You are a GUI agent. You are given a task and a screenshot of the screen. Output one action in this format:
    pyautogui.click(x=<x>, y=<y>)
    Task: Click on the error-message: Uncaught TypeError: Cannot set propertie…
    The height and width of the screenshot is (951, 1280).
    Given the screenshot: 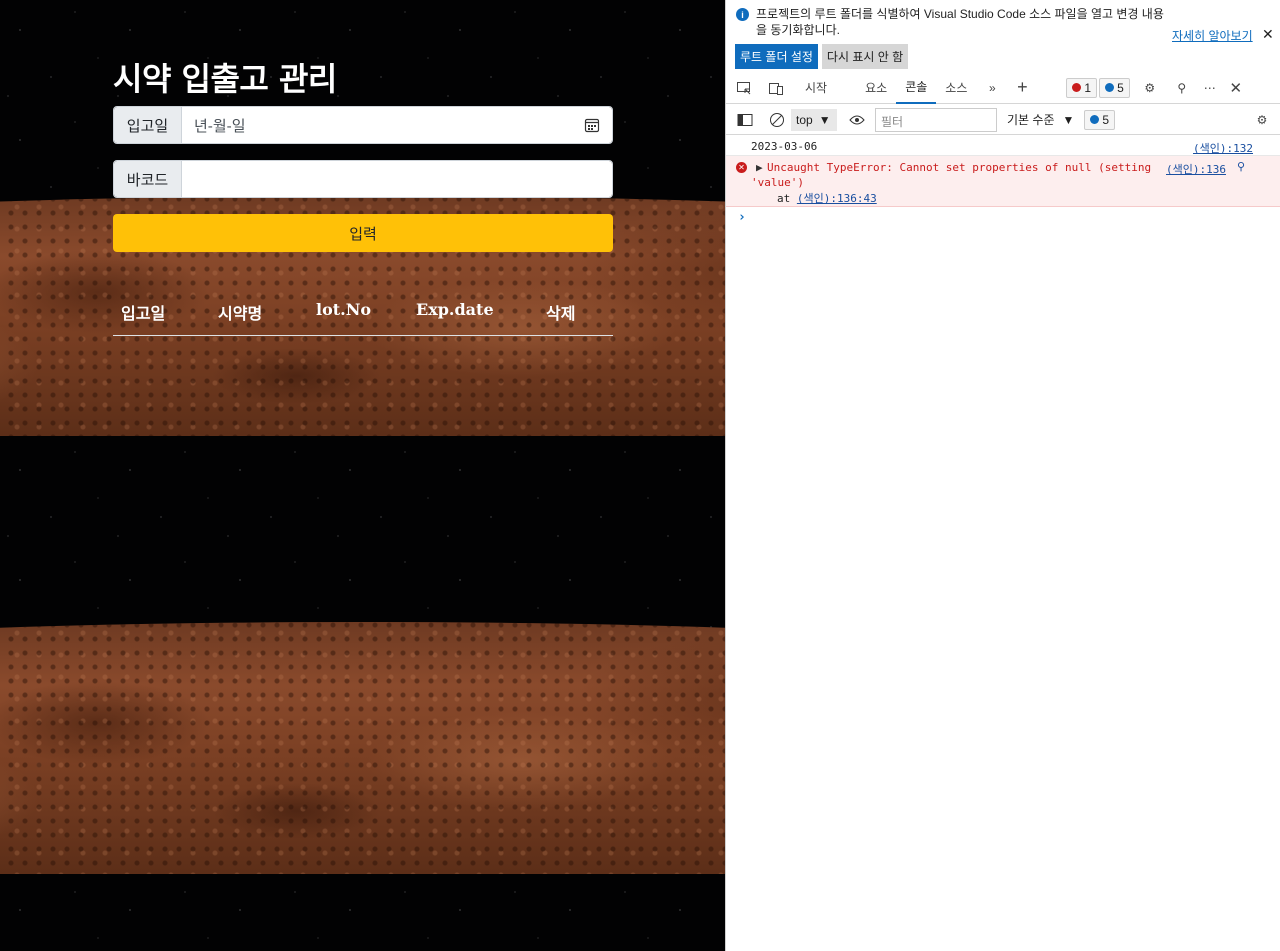 What is the action you would take?
    pyautogui.click(x=959, y=167)
    